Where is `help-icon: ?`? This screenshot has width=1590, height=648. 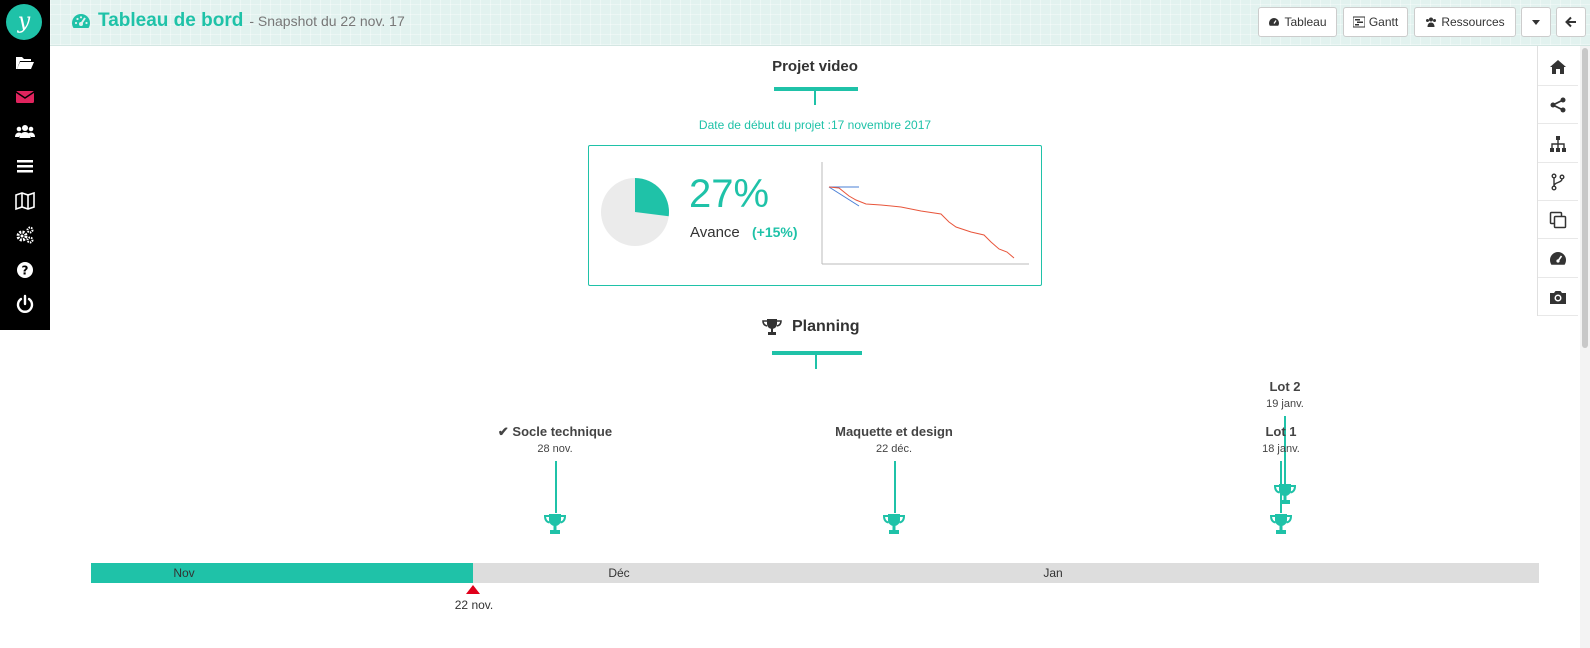
help-icon: ? is located at coordinates (25, 270).